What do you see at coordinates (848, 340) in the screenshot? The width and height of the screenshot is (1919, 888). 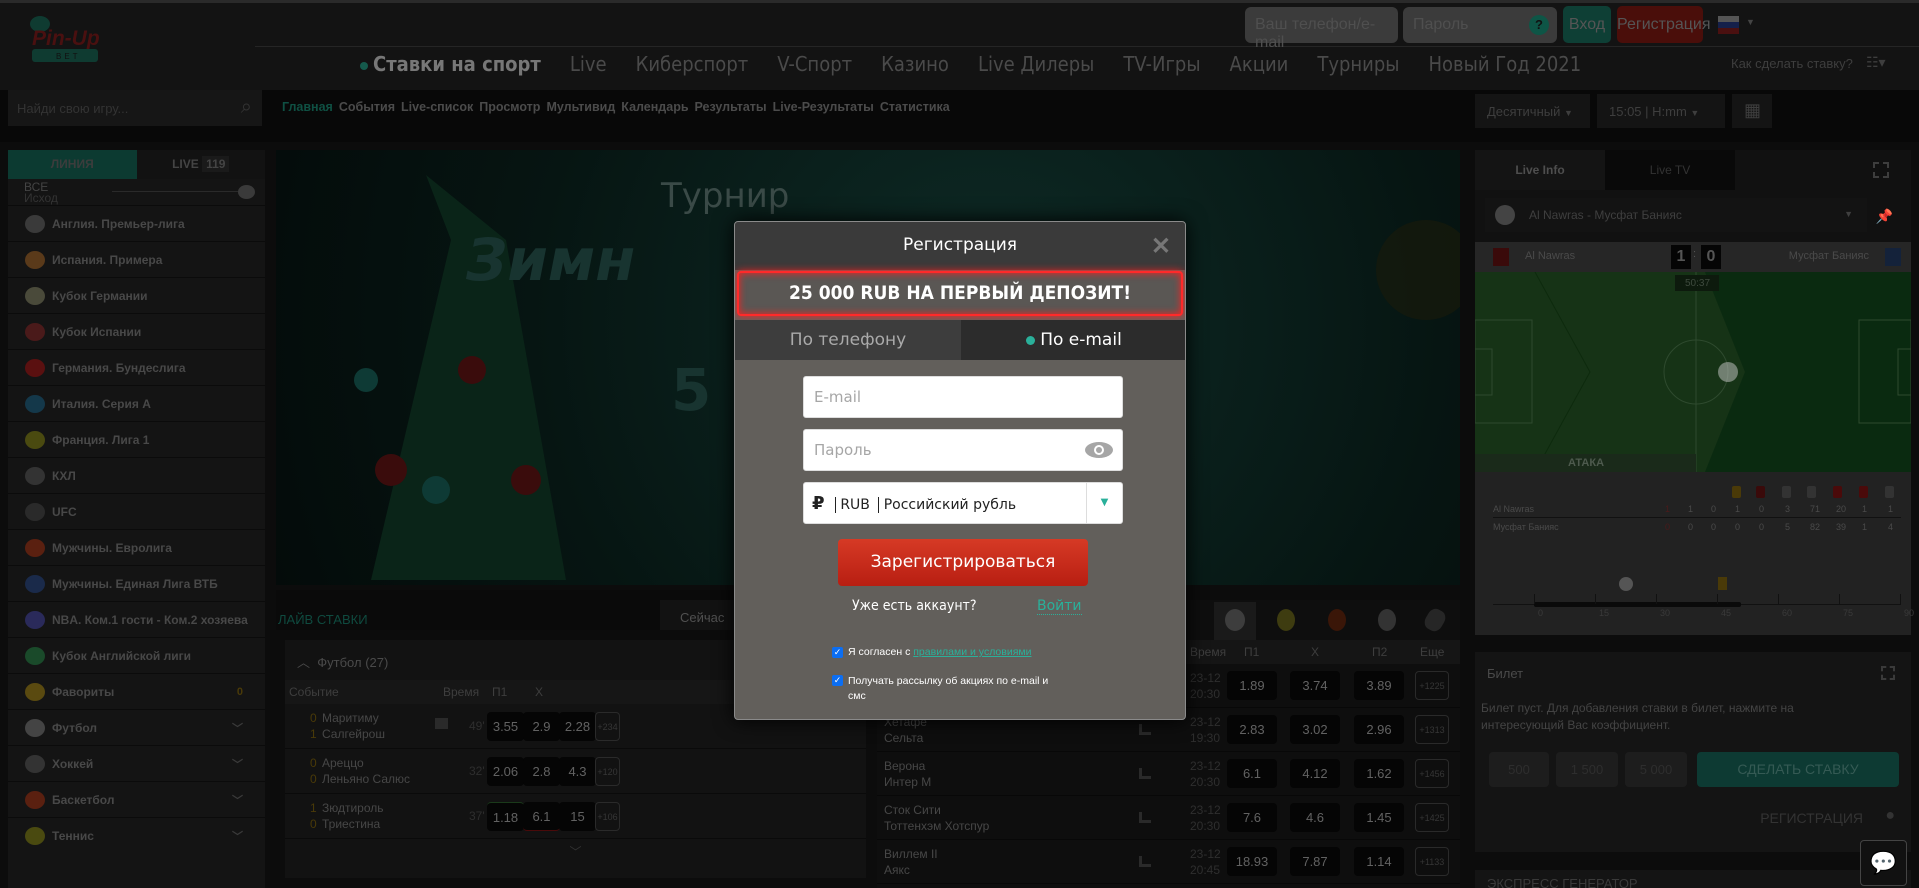 I see `tab-by-phone: По телефону` at bounding box center [848, 340].